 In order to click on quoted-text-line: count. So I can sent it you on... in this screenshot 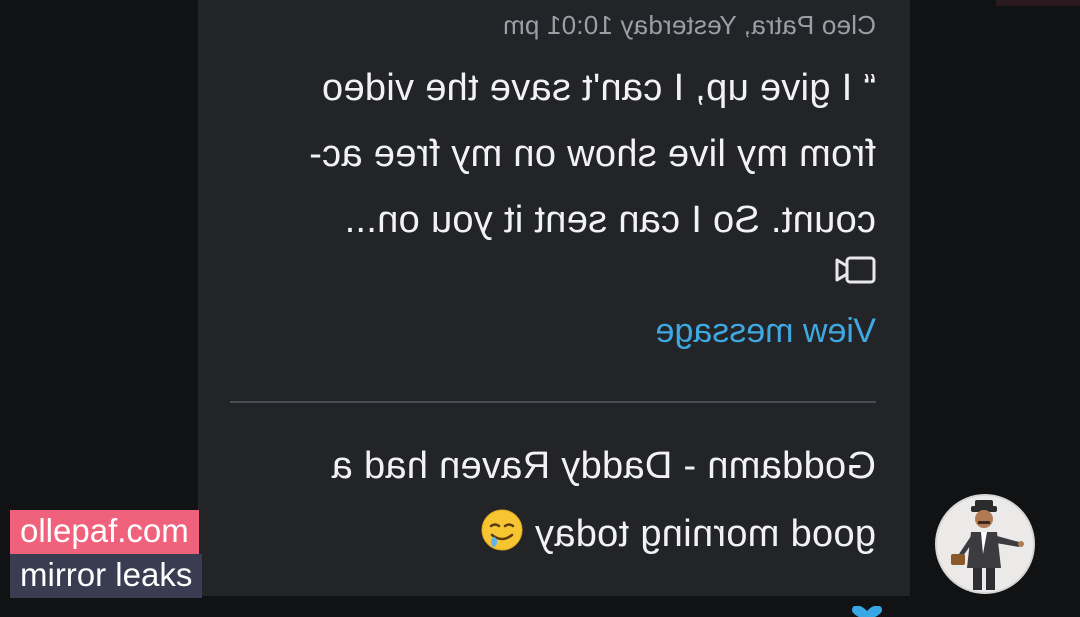, I will do `click(610, 220)`.